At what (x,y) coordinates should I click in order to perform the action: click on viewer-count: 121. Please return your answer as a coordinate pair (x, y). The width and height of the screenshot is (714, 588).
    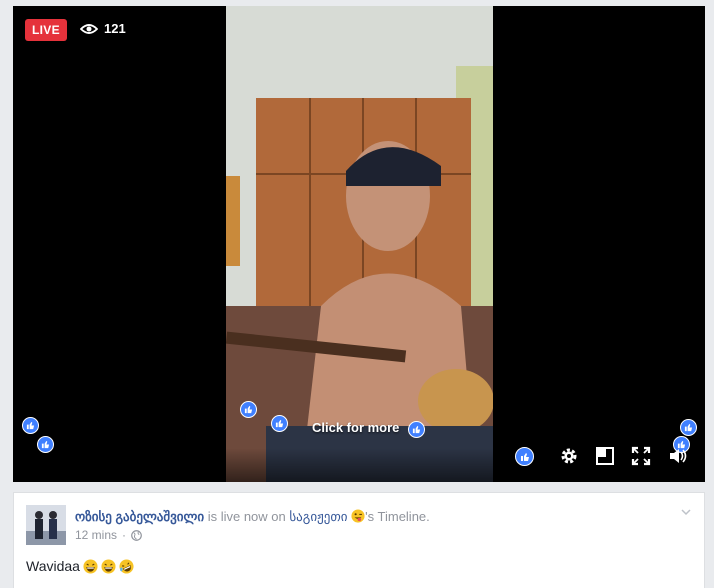
    Looking at the image, I should click on (103, 28).